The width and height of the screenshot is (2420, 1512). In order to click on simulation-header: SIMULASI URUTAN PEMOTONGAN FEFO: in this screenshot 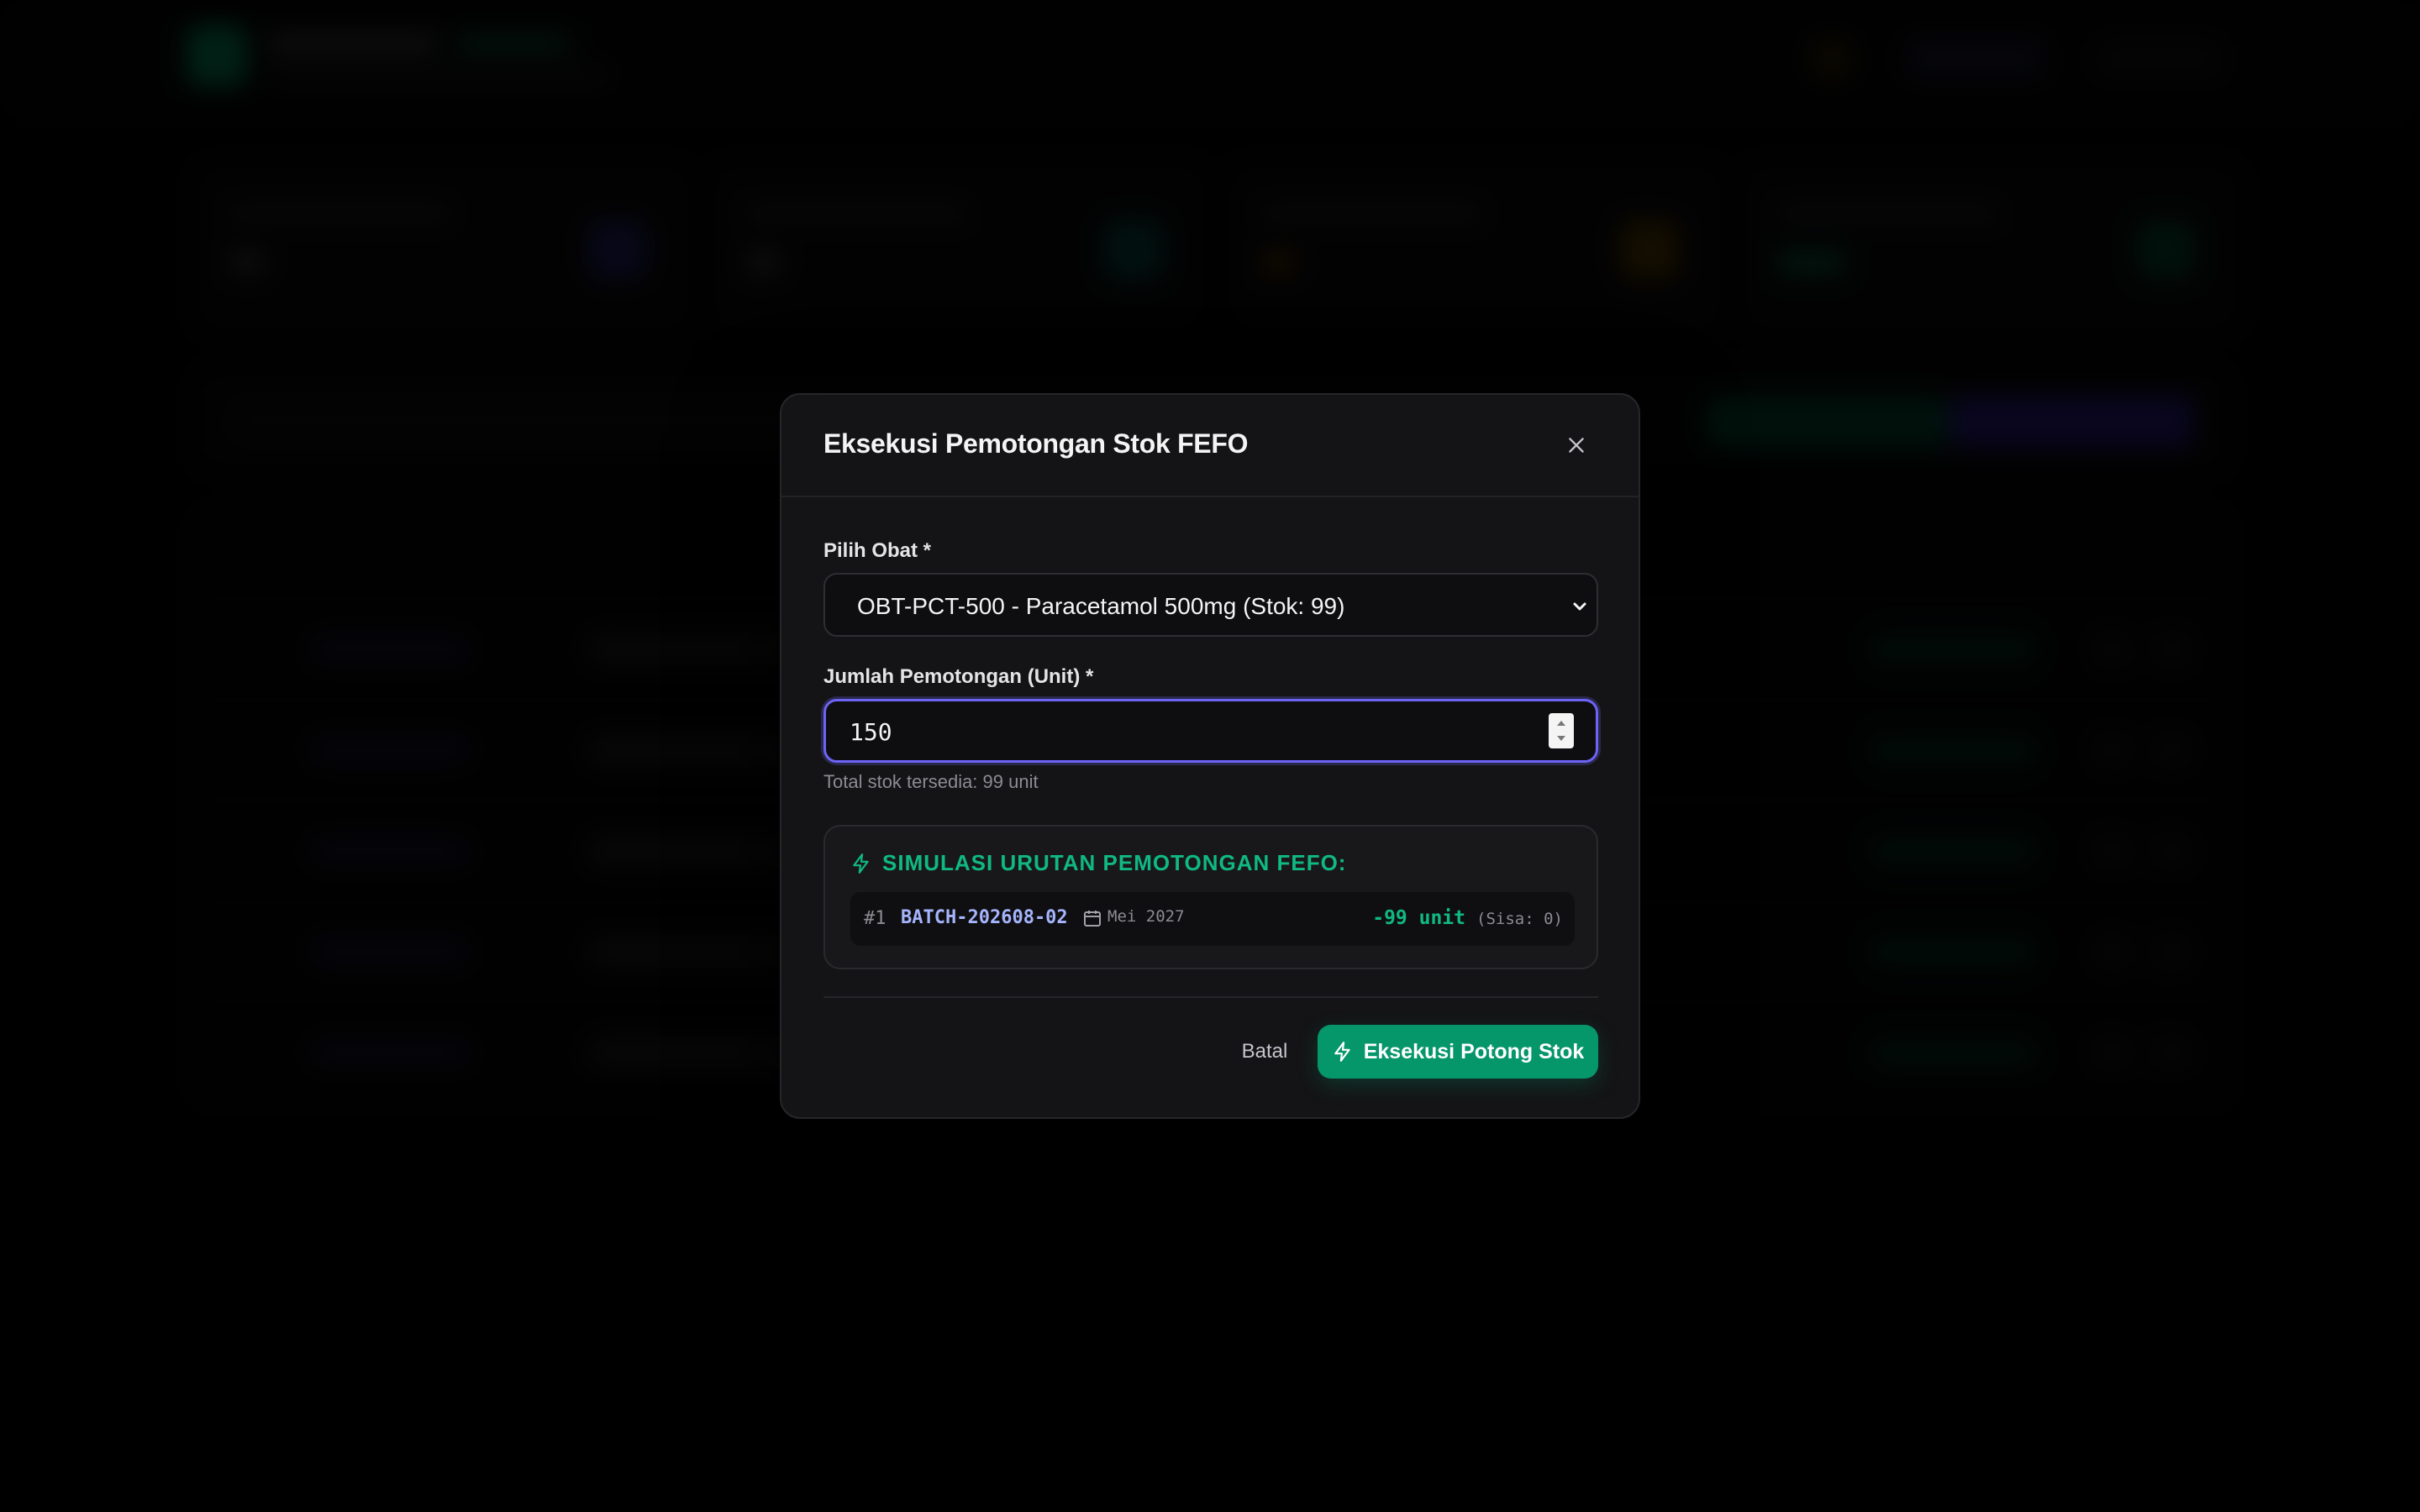, I will do `click(1098, 863)`.